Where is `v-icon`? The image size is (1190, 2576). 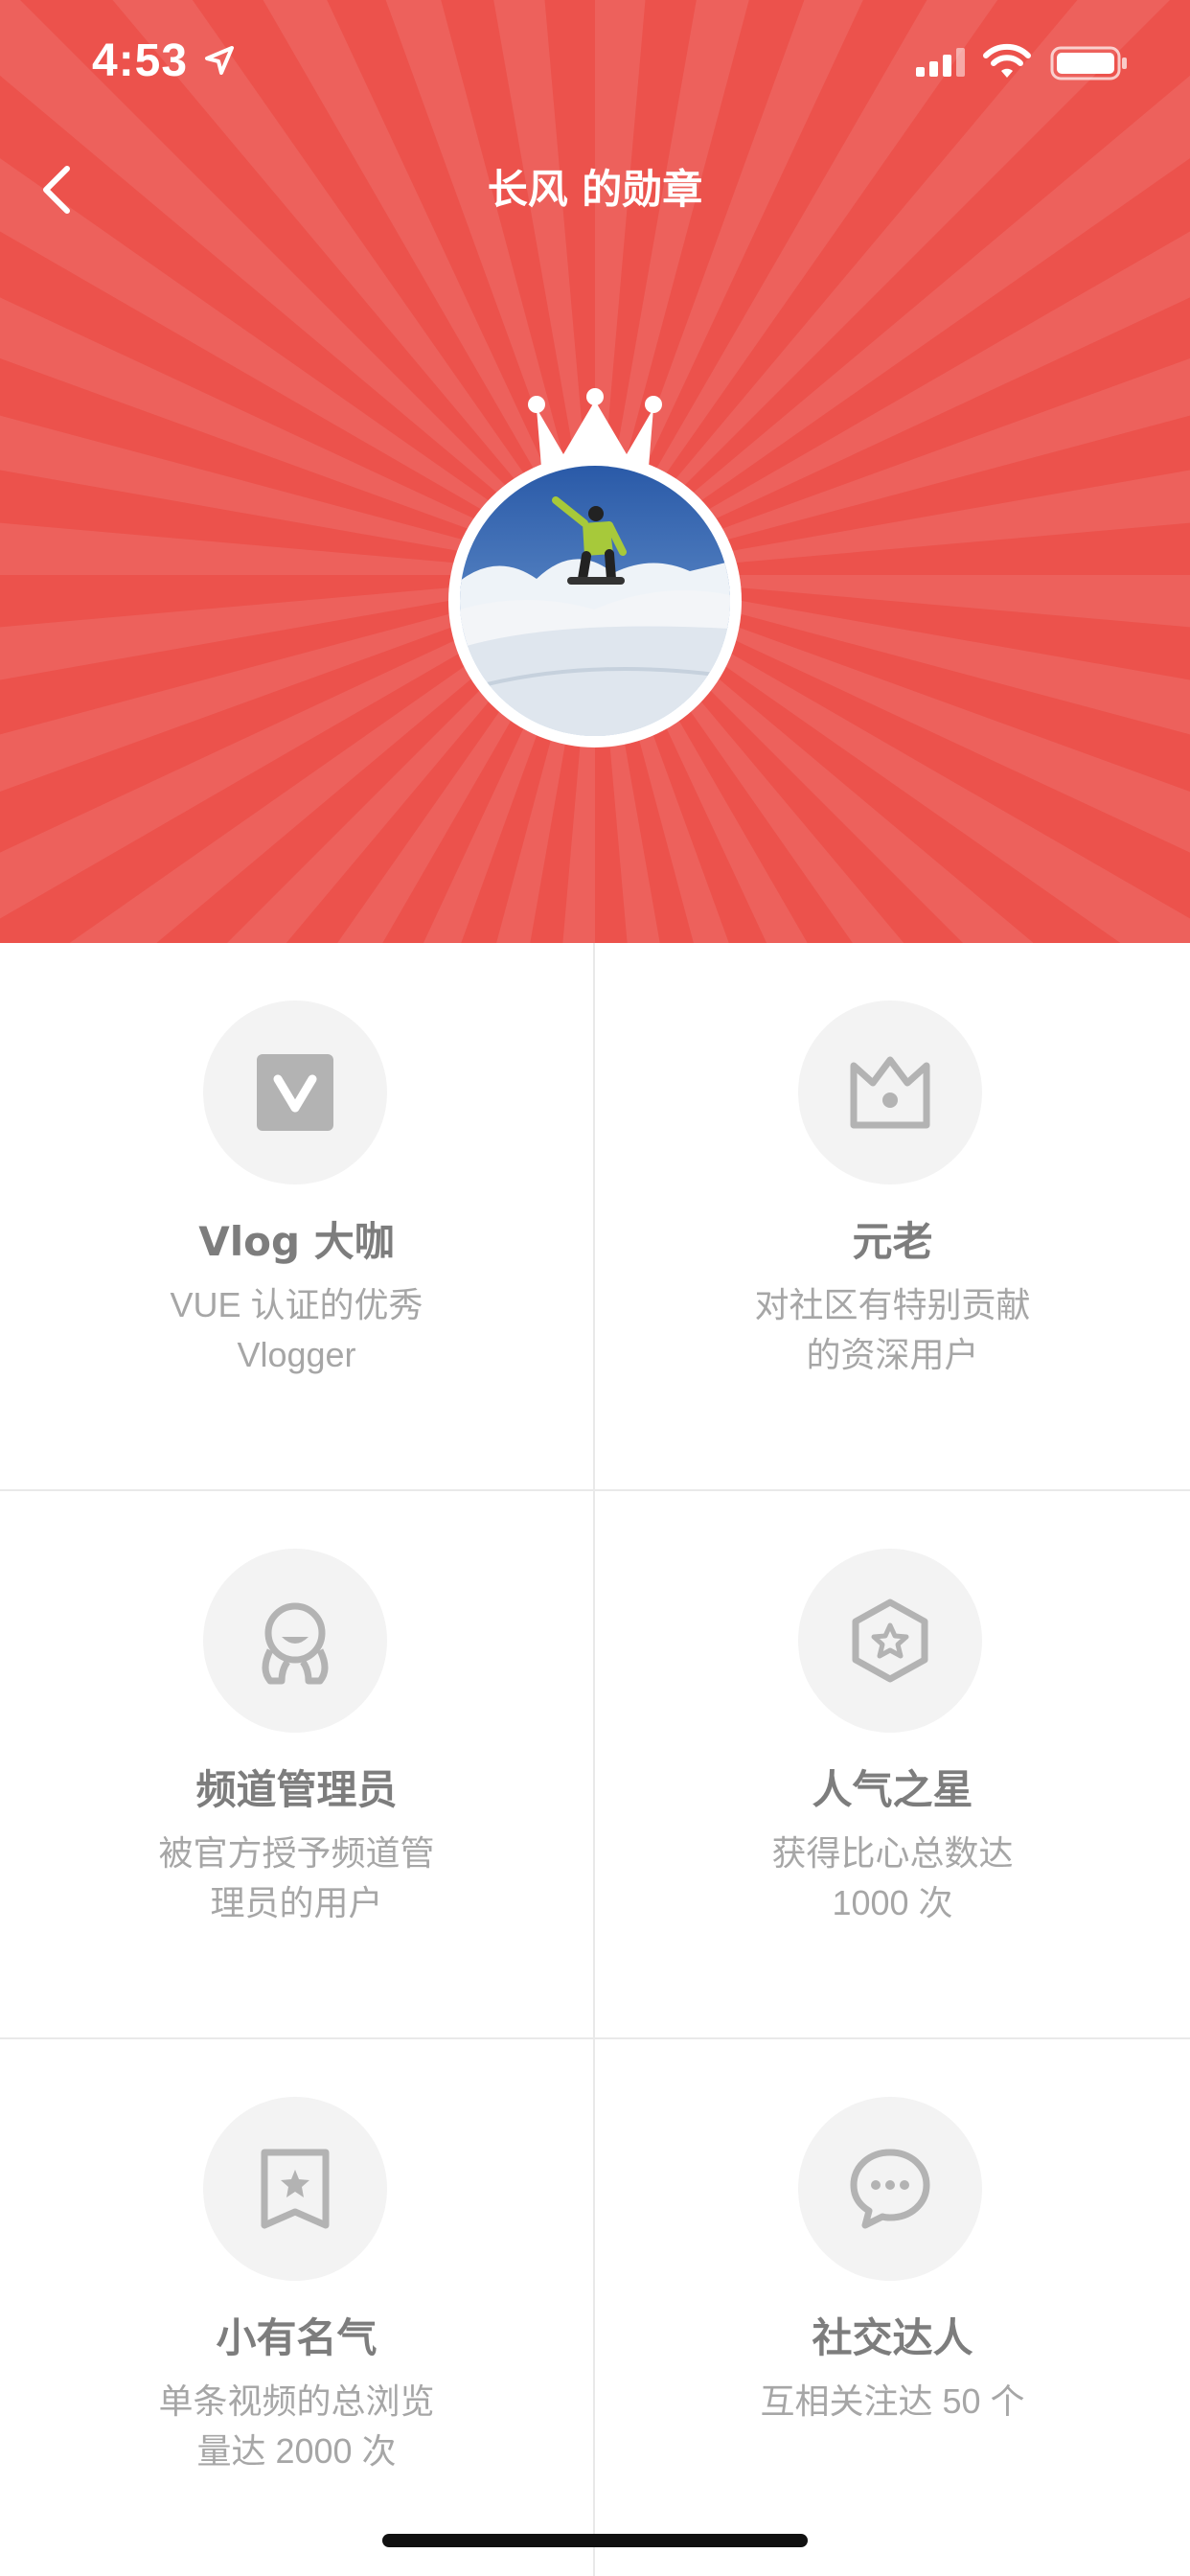 v-icon is located at coordinates (295, 1092).